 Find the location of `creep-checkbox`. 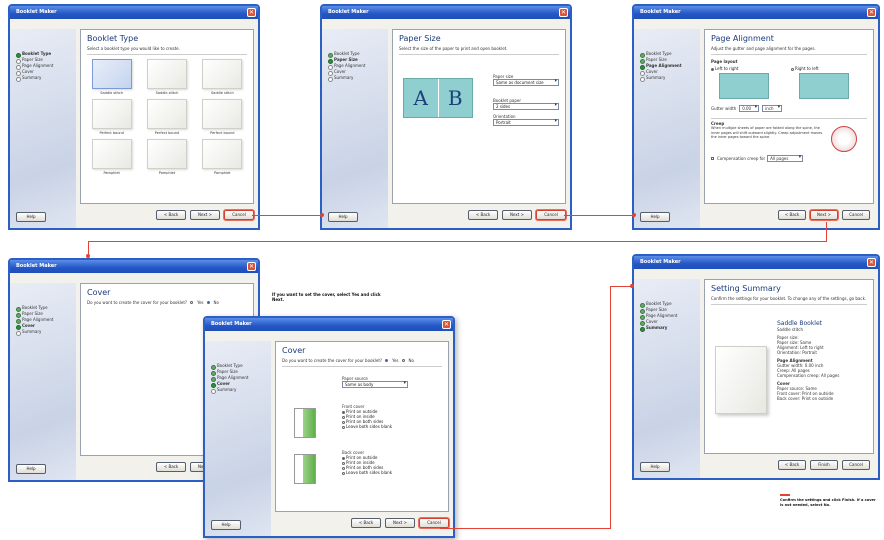

creep-checkbox is located at coordinates (712, 158).